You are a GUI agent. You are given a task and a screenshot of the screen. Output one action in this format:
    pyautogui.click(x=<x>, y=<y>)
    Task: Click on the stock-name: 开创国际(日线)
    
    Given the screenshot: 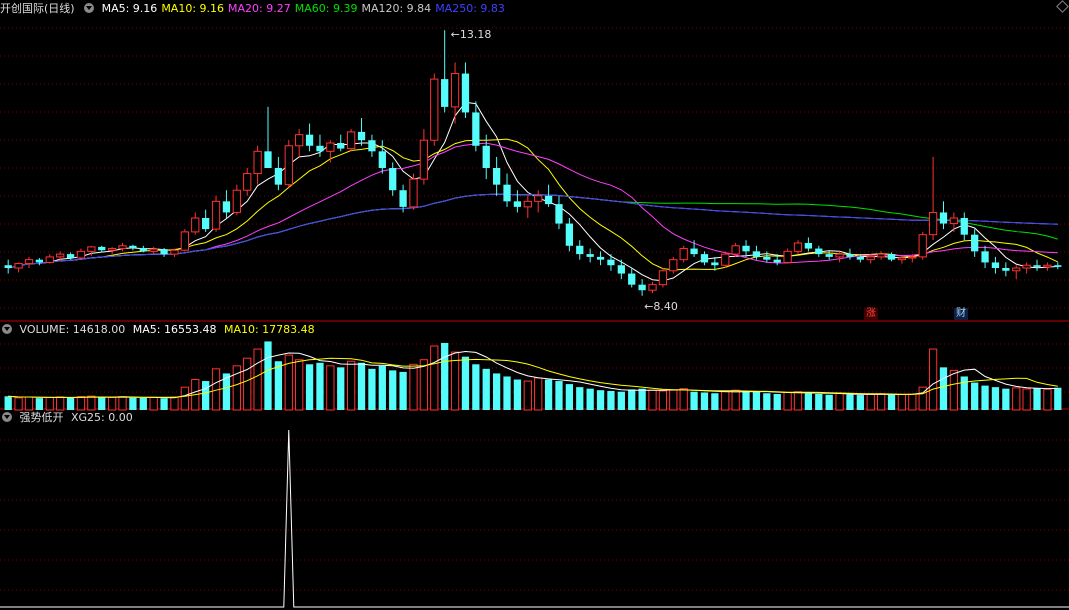 What is the action you would take?
    pyautogui.click(x=37, y=8)
    